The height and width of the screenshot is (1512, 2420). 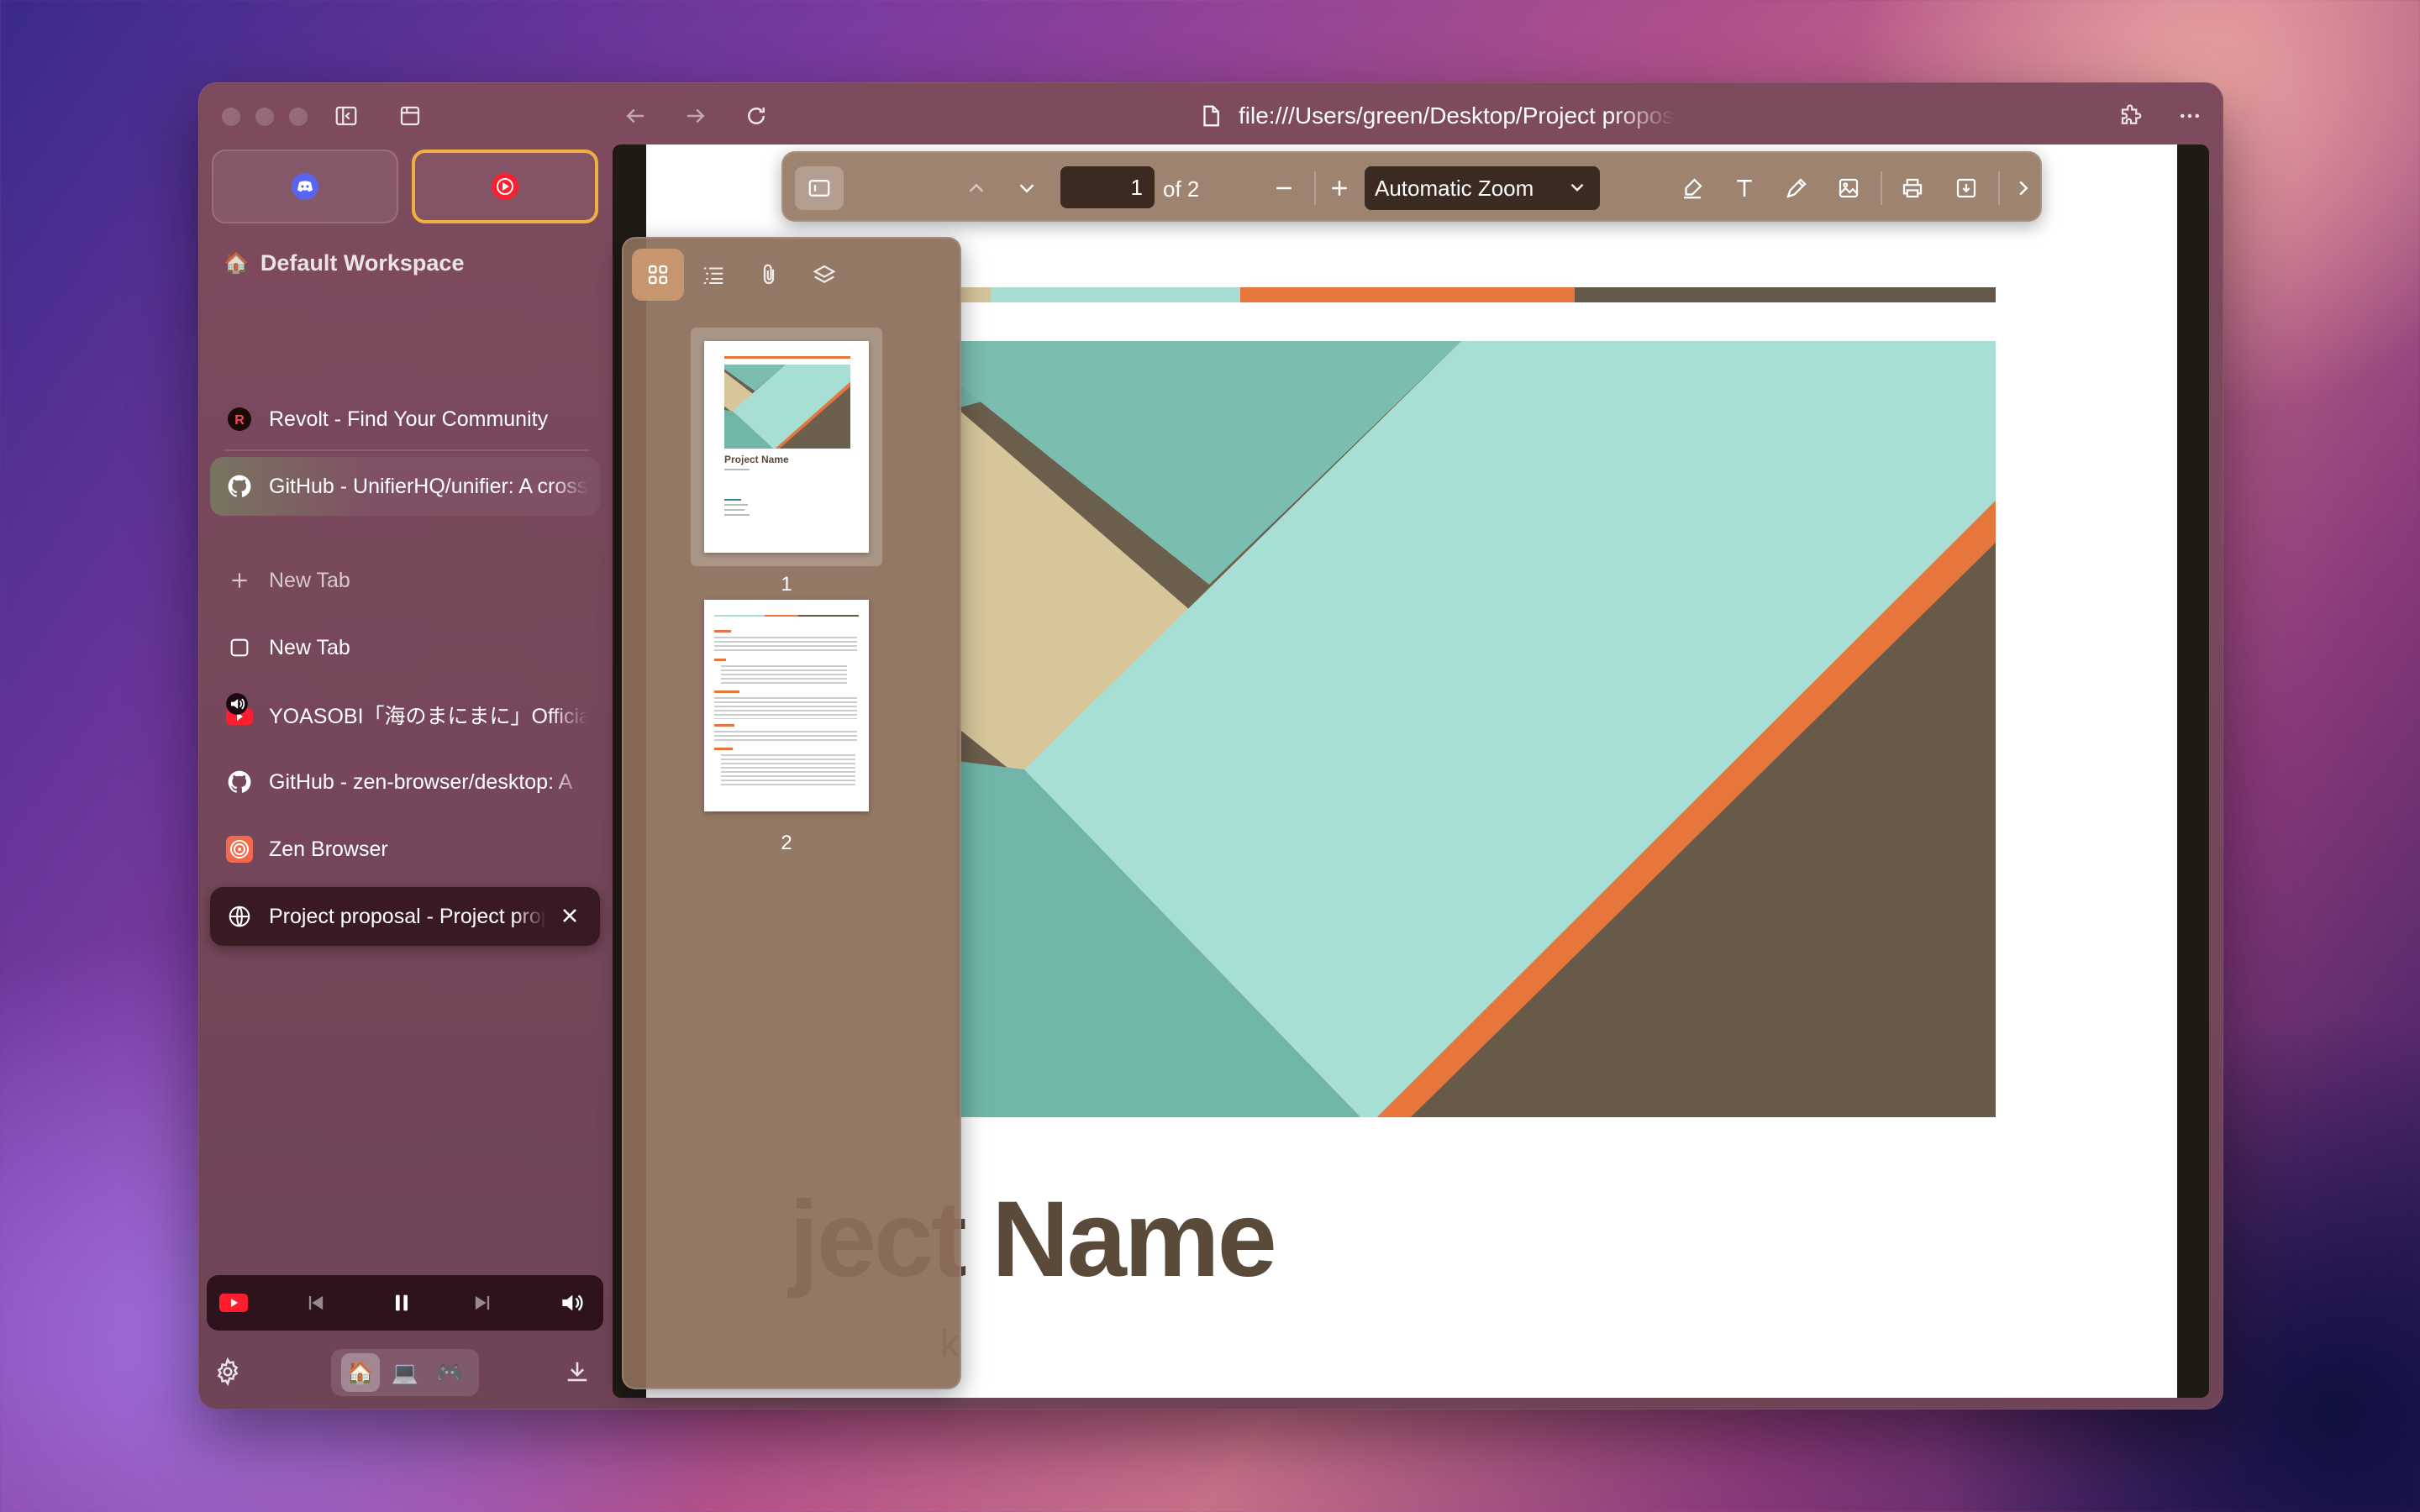 I want to click on tab-label: Revolt - Find Your Community, so click(x=409, y=419).